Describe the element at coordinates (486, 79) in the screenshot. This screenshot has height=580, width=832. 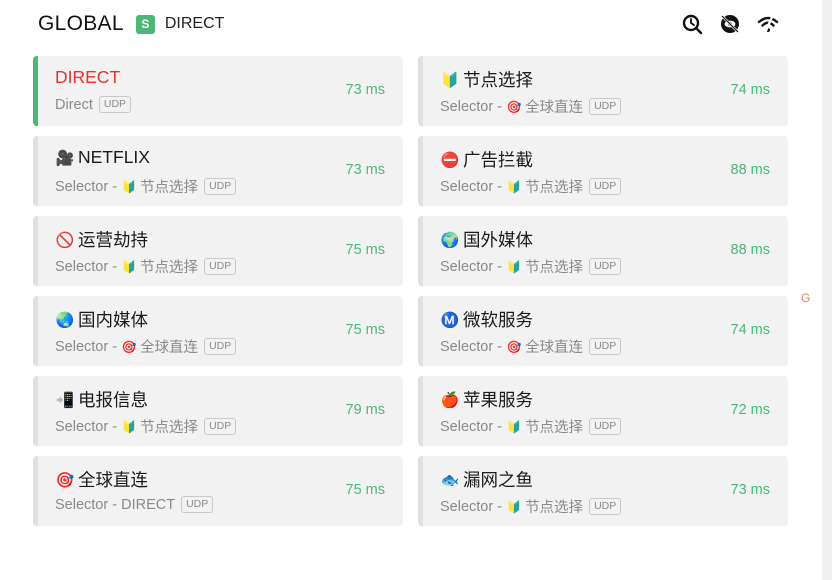
I see `proxy-name-row: 🔰 节点选择` at that location.